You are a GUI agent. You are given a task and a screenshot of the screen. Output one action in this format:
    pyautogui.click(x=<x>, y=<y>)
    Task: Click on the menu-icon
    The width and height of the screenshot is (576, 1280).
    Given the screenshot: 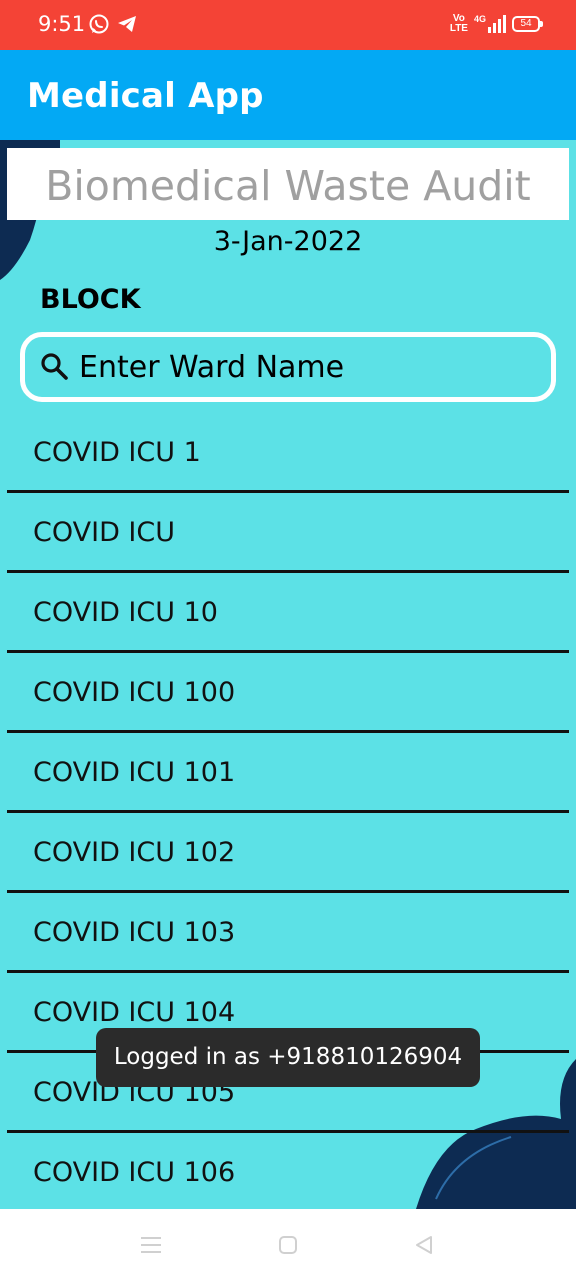 What is the action you would take?
    pyautogui.click(x=151, y=1247)
    